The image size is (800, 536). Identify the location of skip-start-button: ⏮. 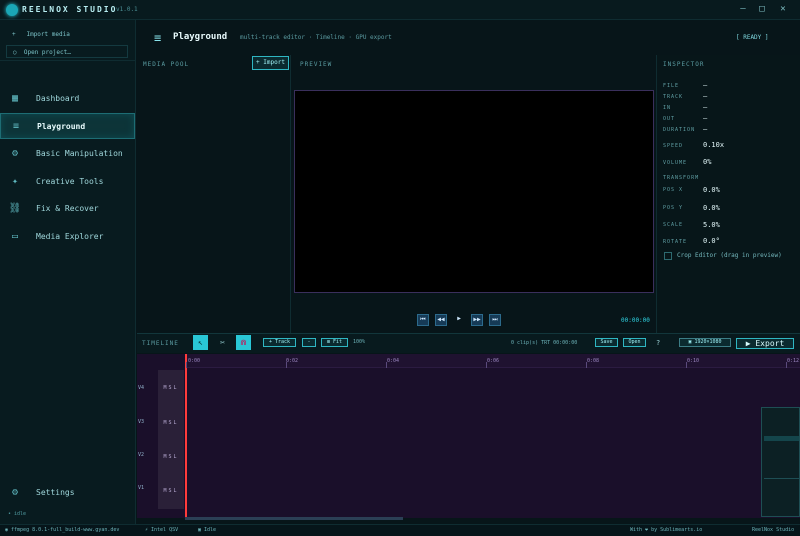
(423, 320).